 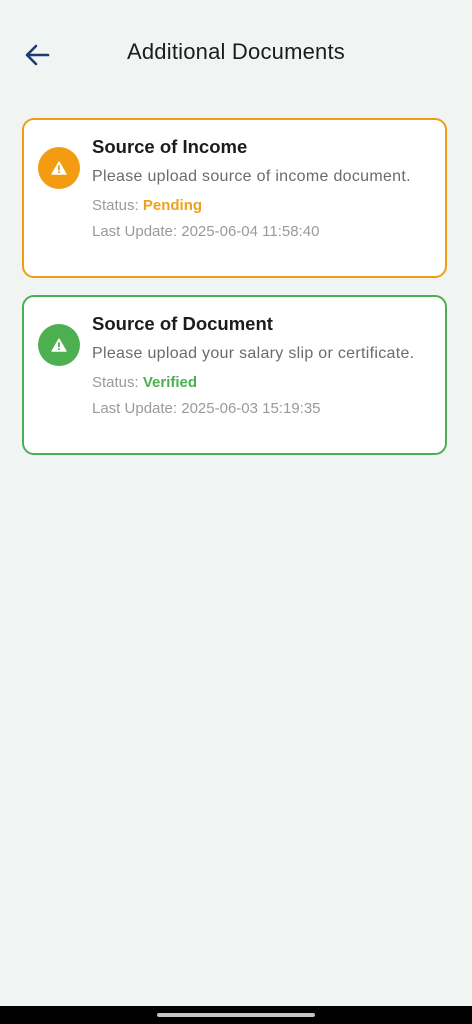 What do you see at coordinates (251, 176) in the screenshot?
I see `document-description: Please upload source of income document.` at bounding box center [251, 176].